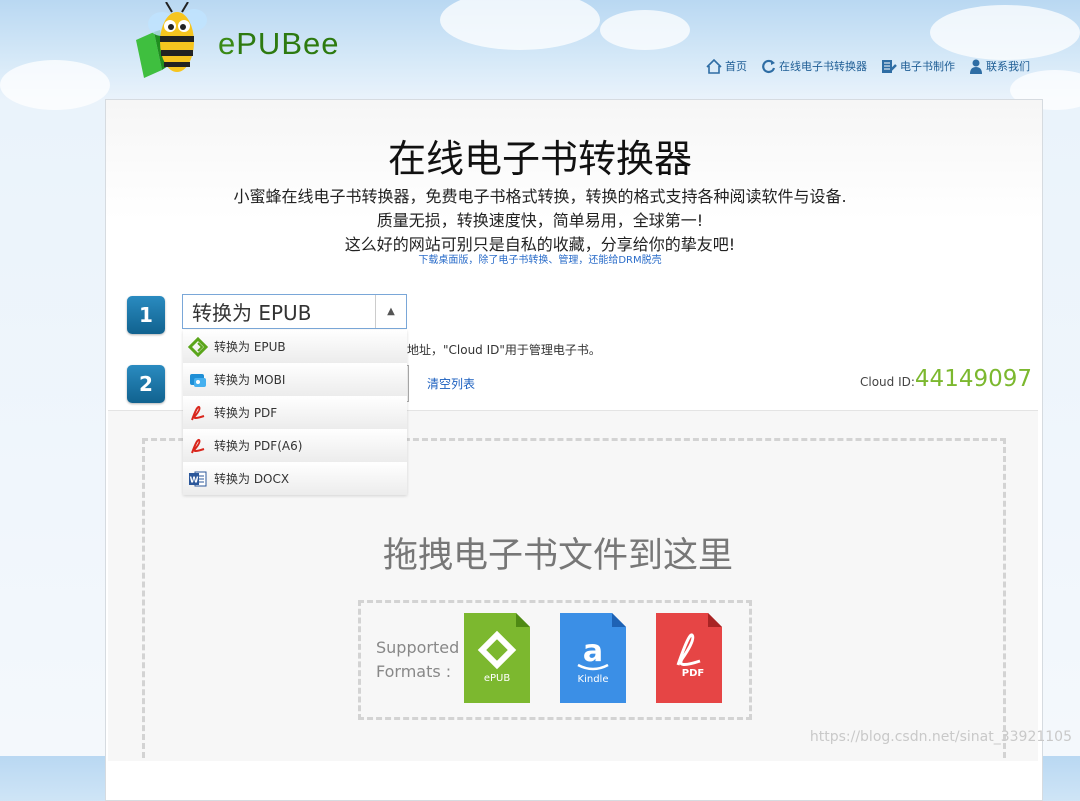  What do you see at coordinates (295, 445) in the screenshot?
I see `format-option-pdf-a6: 转换为 PDF(A6)` at bounding box center [295, 445].